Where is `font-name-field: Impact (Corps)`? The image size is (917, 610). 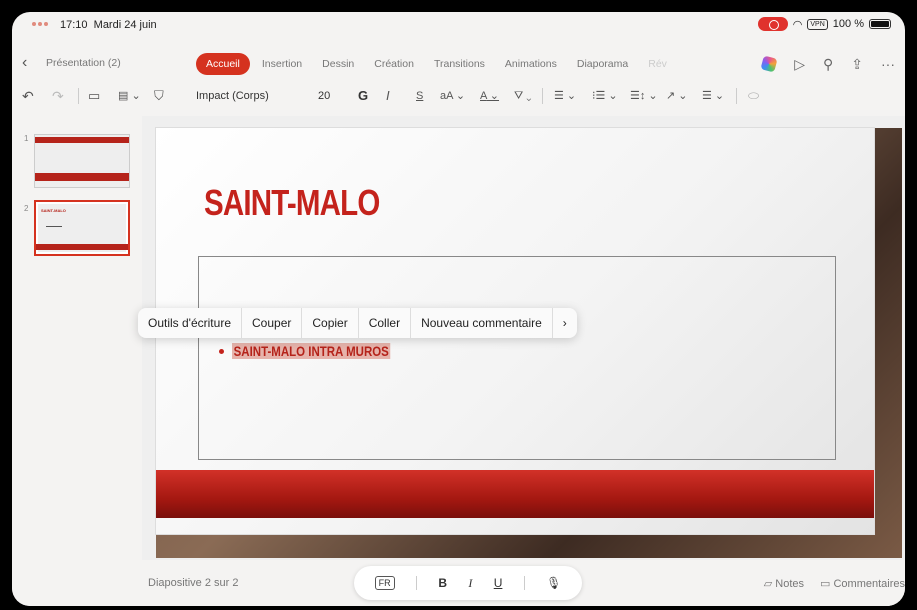 font-name-field: Impact (Corps) is located at coordinates (232, 96).